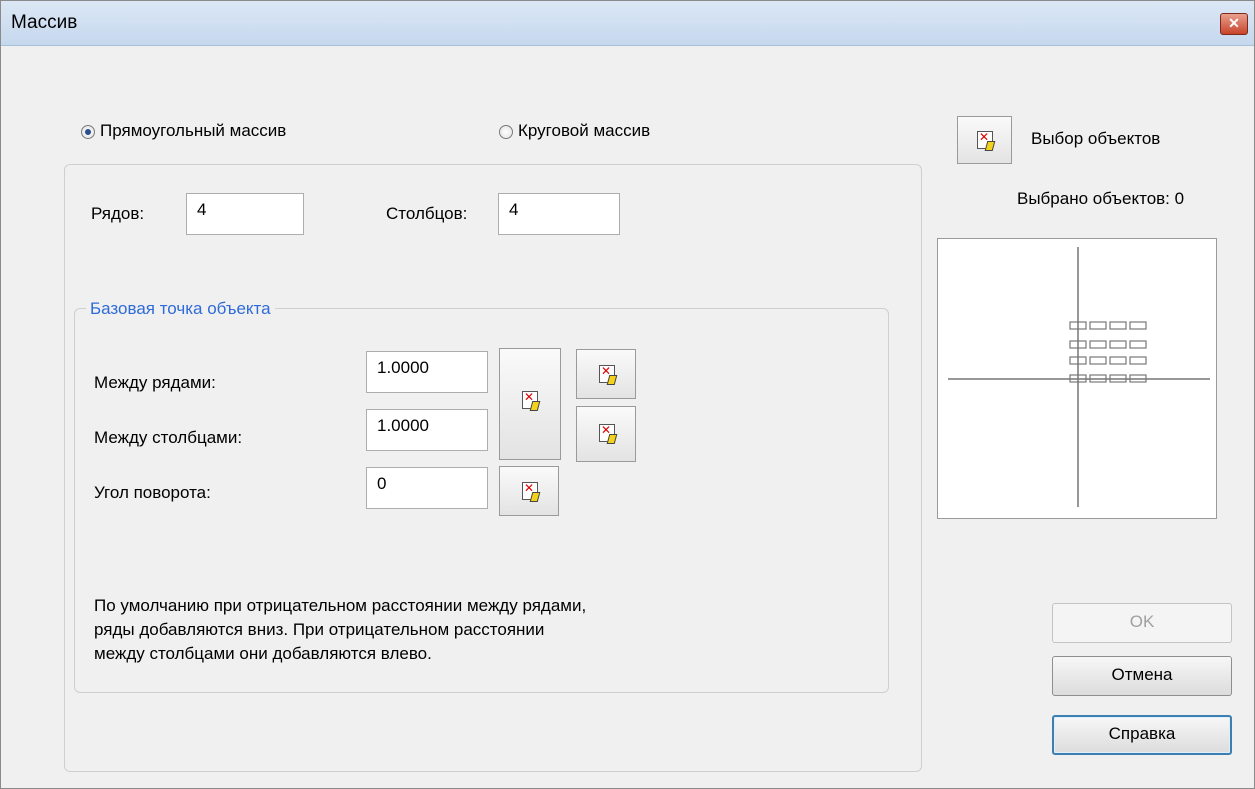  I want to click on row-offset-input: 1.0000, so click(427, 372).